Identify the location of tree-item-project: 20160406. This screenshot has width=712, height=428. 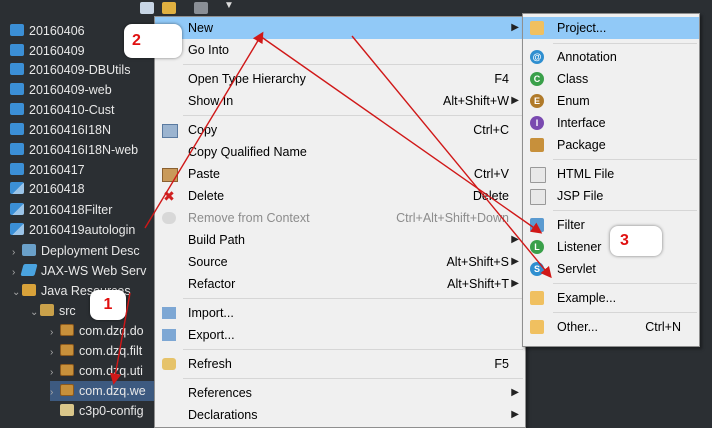
(47, 31).